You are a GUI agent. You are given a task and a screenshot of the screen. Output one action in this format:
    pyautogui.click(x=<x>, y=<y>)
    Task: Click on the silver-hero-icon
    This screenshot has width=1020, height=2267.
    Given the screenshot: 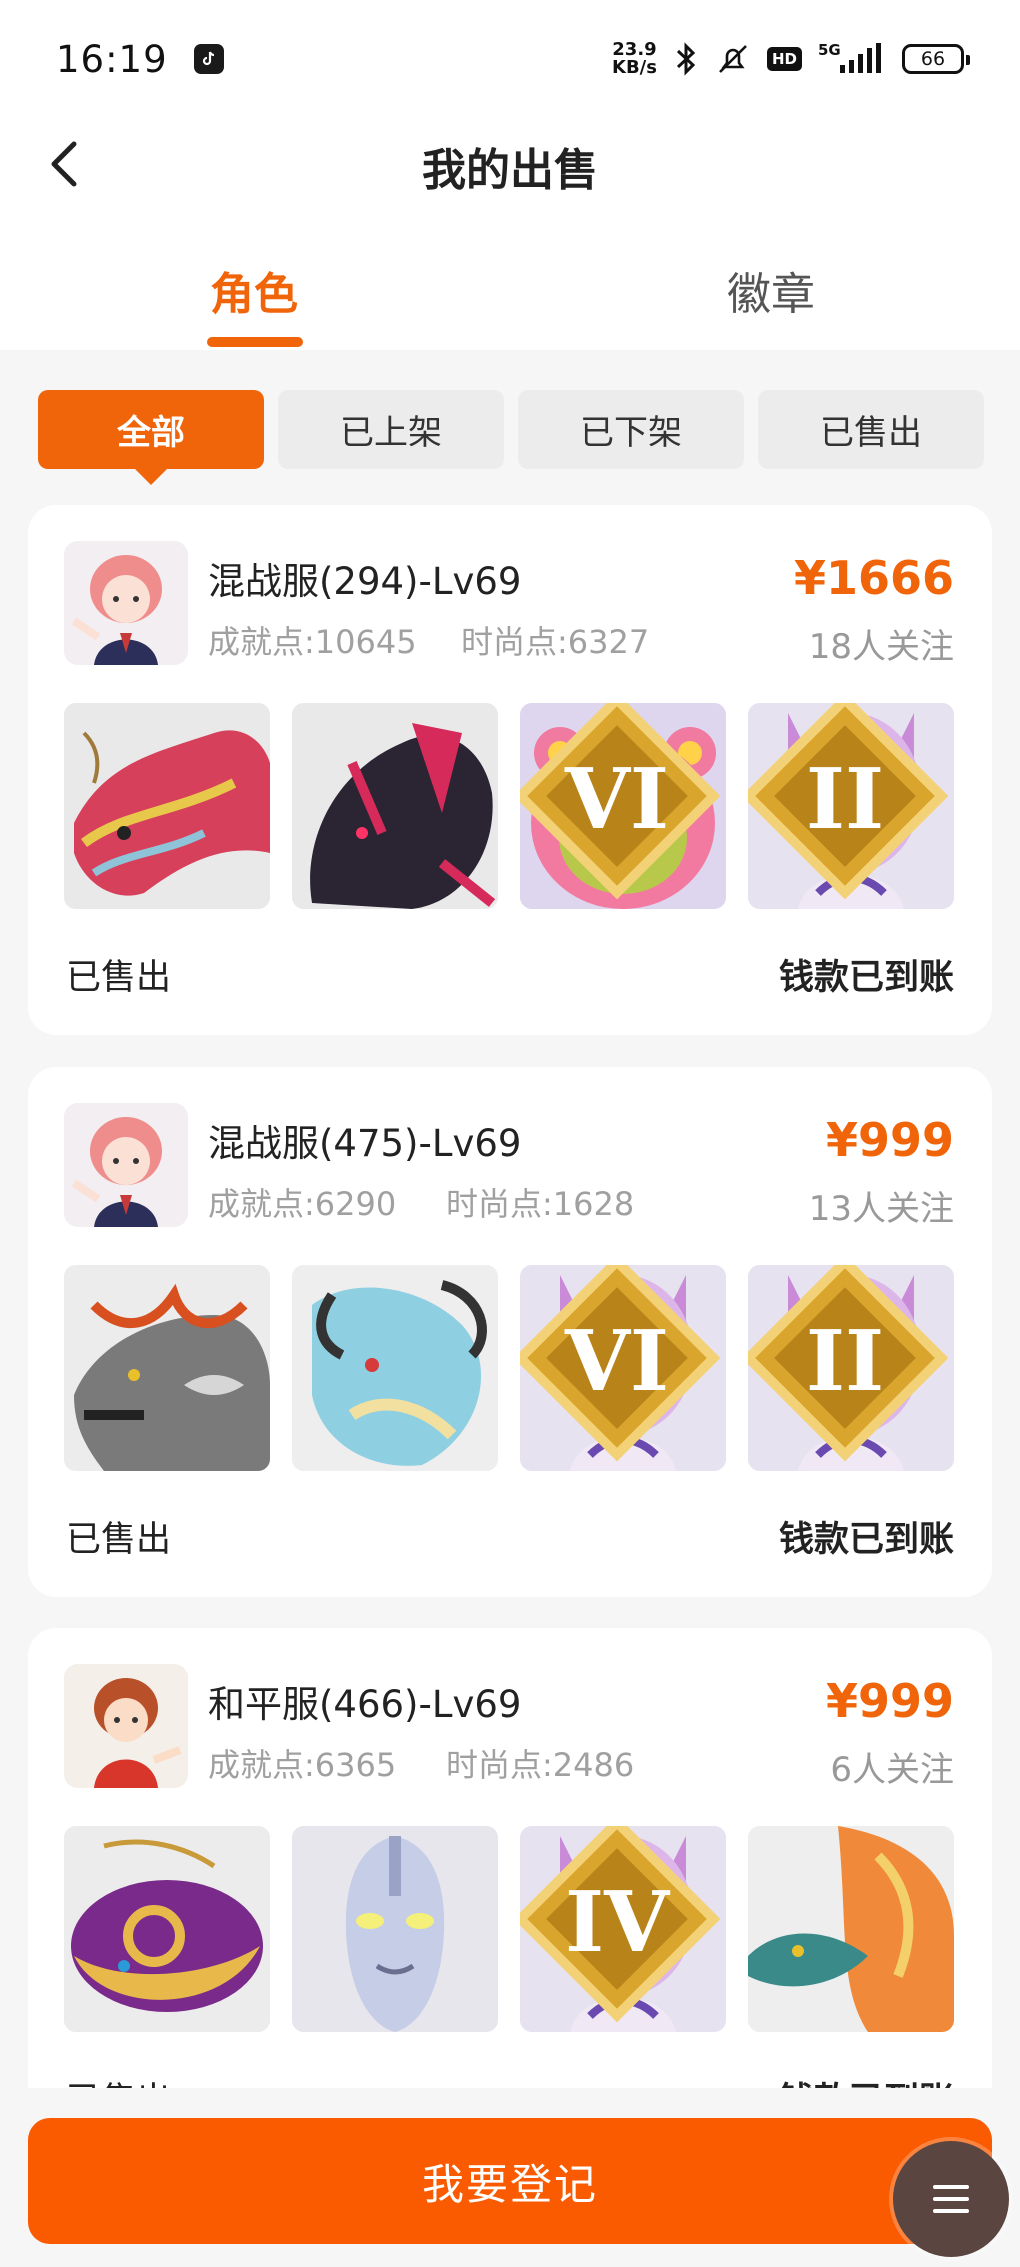 What is the action you would take?
    pyautogui.click(x=395, y=1929)
    